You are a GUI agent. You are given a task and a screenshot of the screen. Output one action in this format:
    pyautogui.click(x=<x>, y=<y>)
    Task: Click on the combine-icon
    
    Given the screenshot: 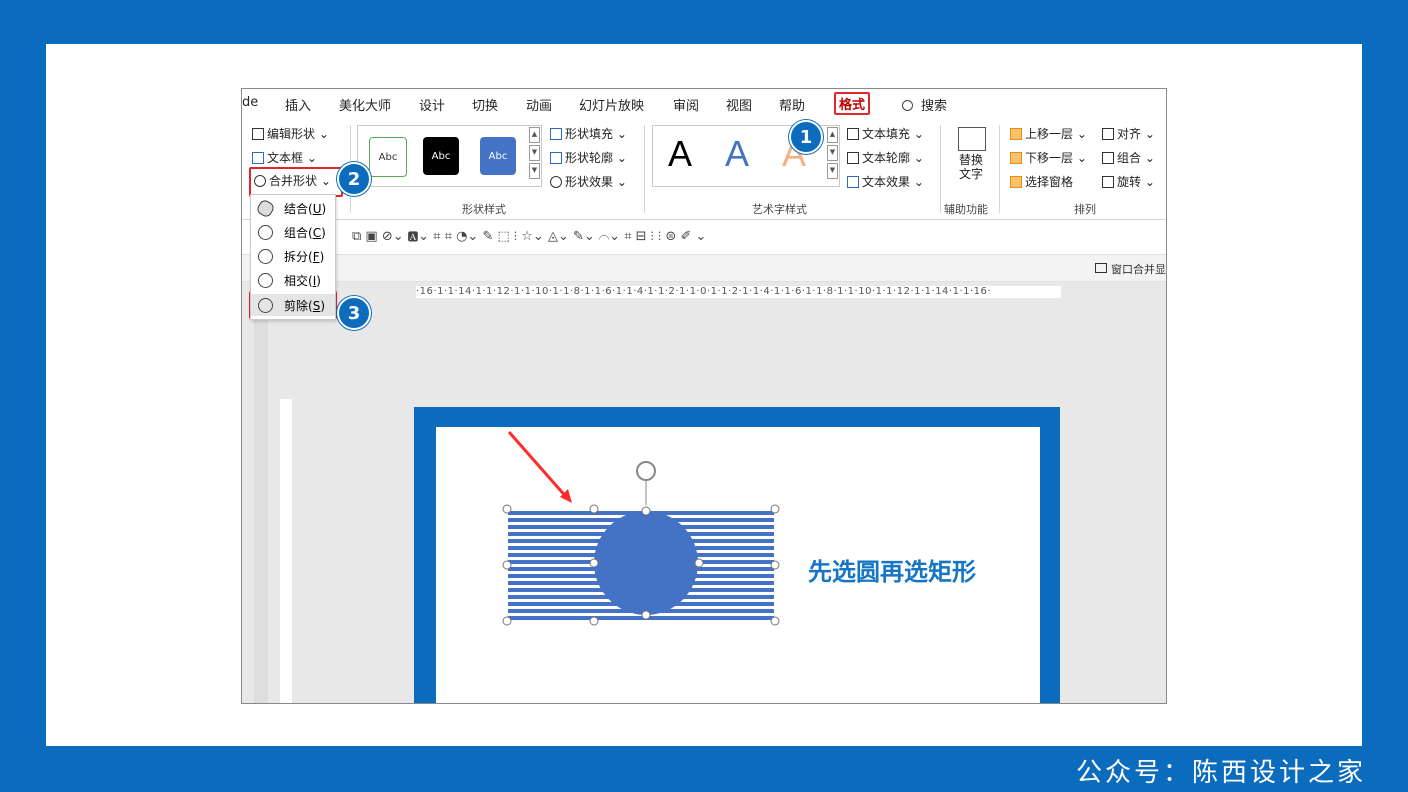 What is the action you would take?
    pyautogui.click(x=265, y=232)
    